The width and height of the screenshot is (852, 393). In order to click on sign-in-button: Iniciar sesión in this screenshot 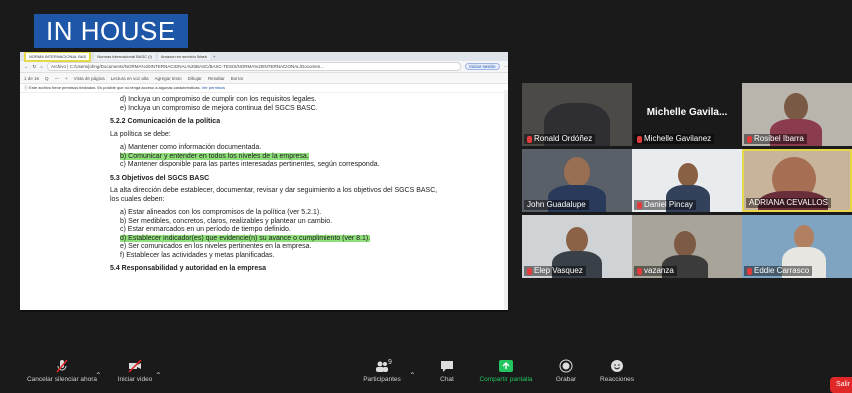, I will do `click(482, 66)`.